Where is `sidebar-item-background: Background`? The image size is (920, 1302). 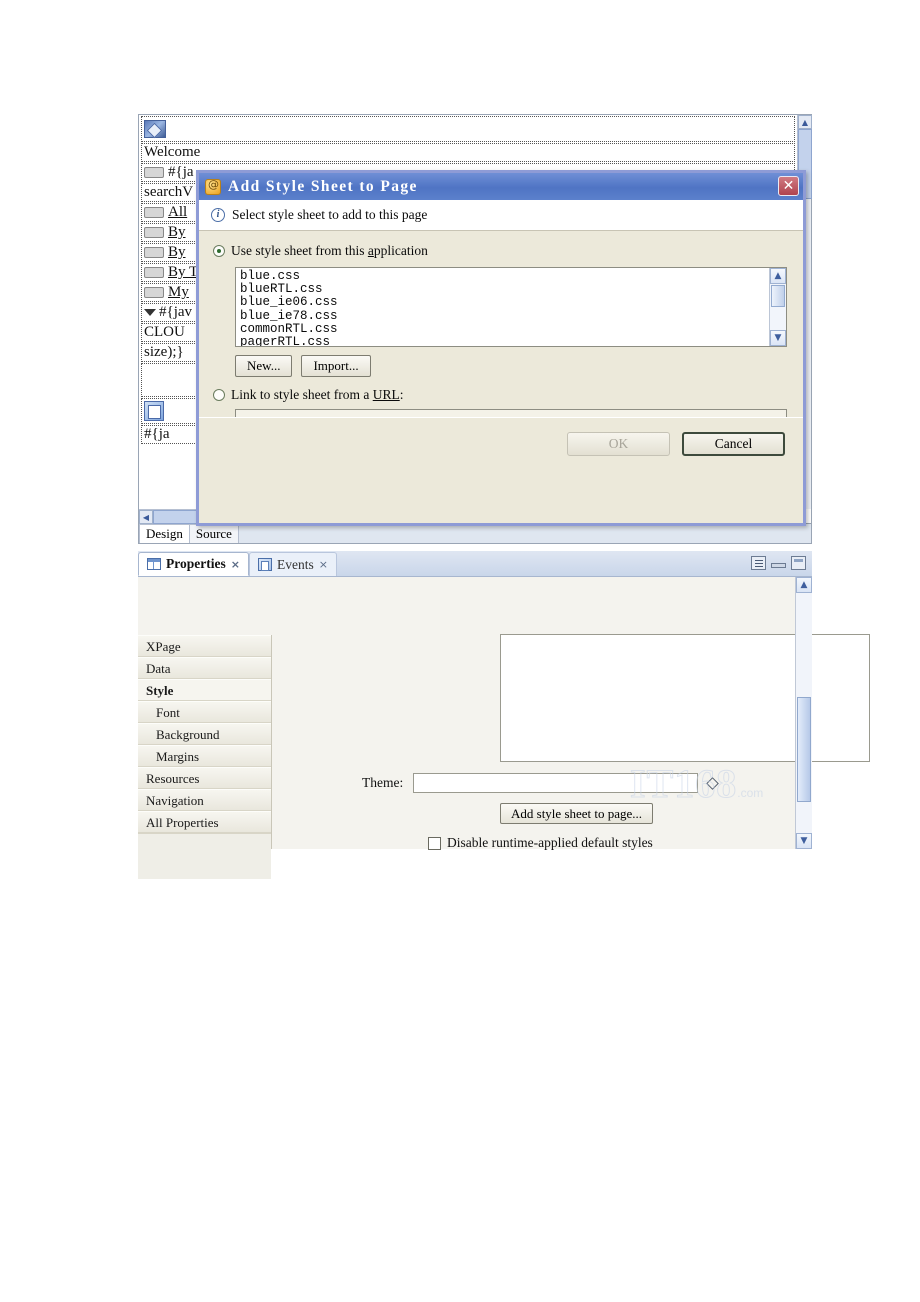 sidebar-item-background: Background is located at coordinates (204, 734).